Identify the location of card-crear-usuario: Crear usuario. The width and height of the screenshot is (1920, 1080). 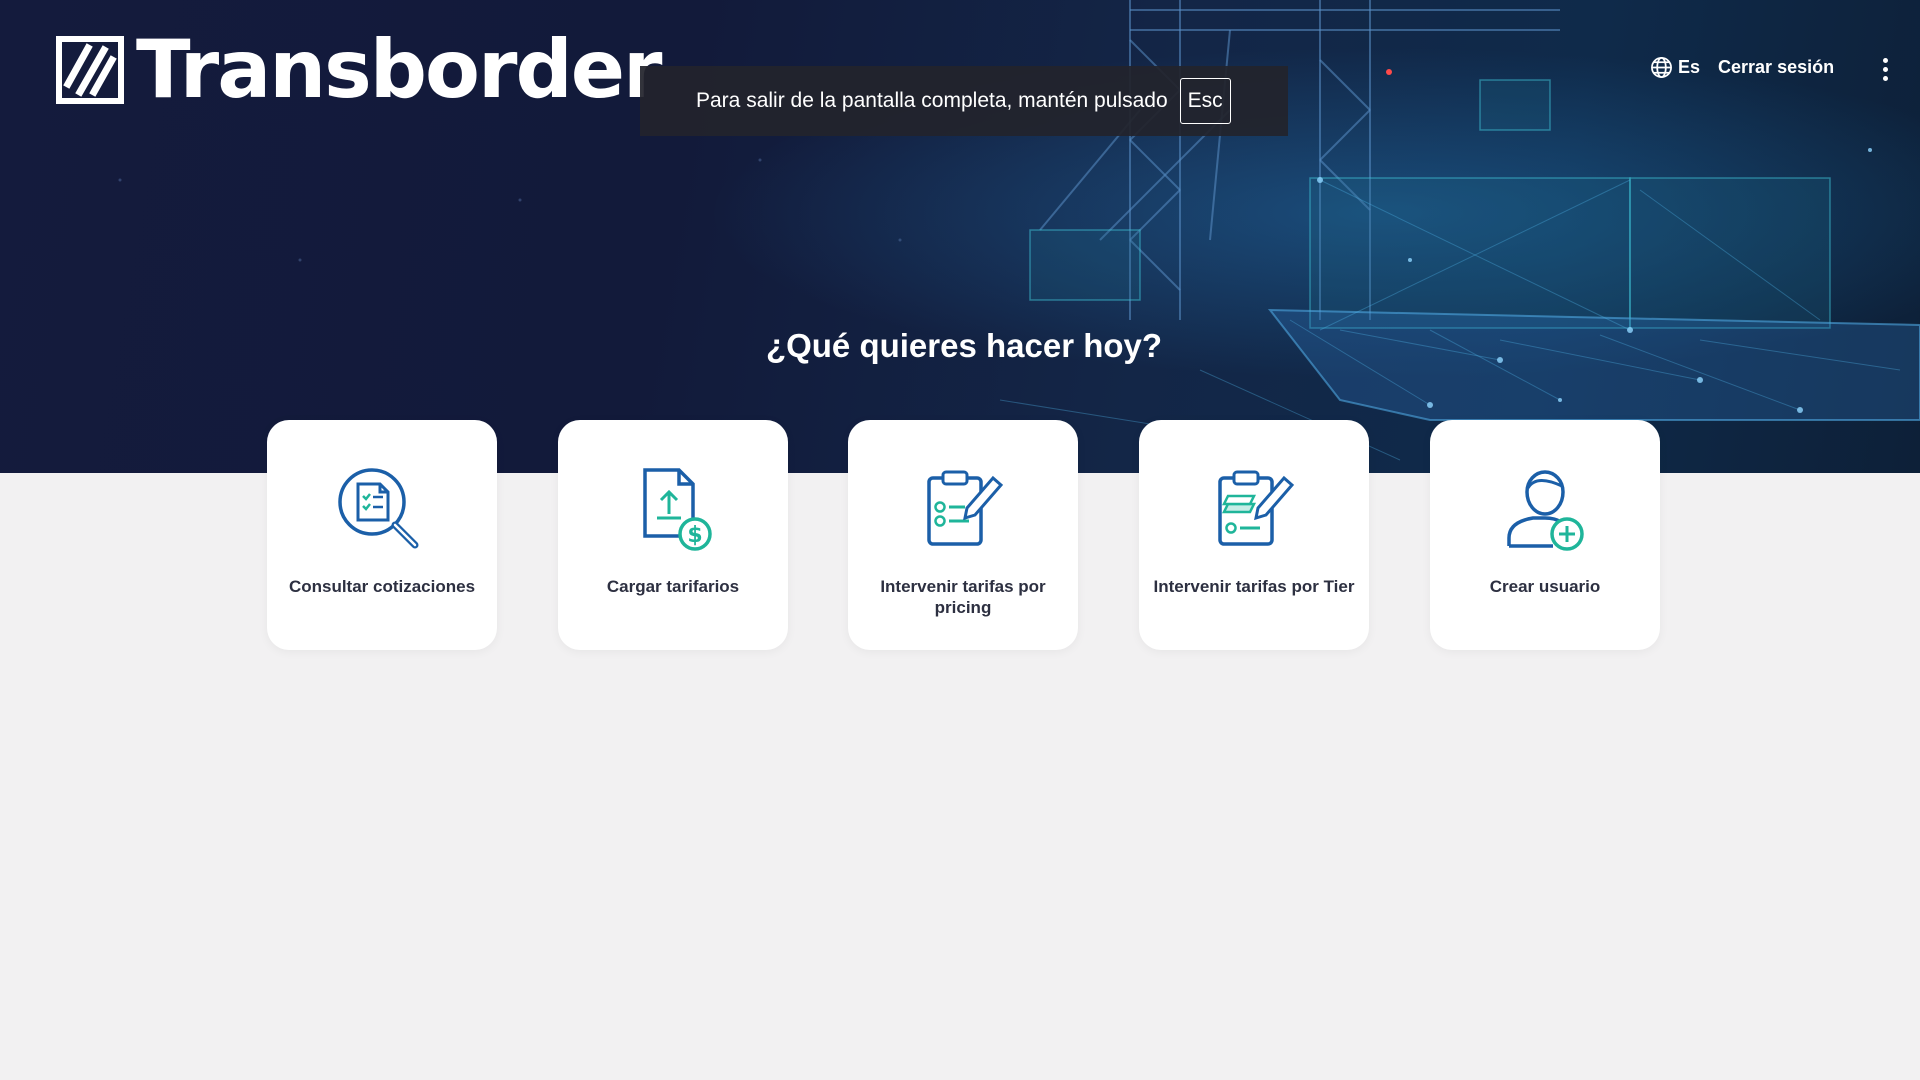
(1545, 535).